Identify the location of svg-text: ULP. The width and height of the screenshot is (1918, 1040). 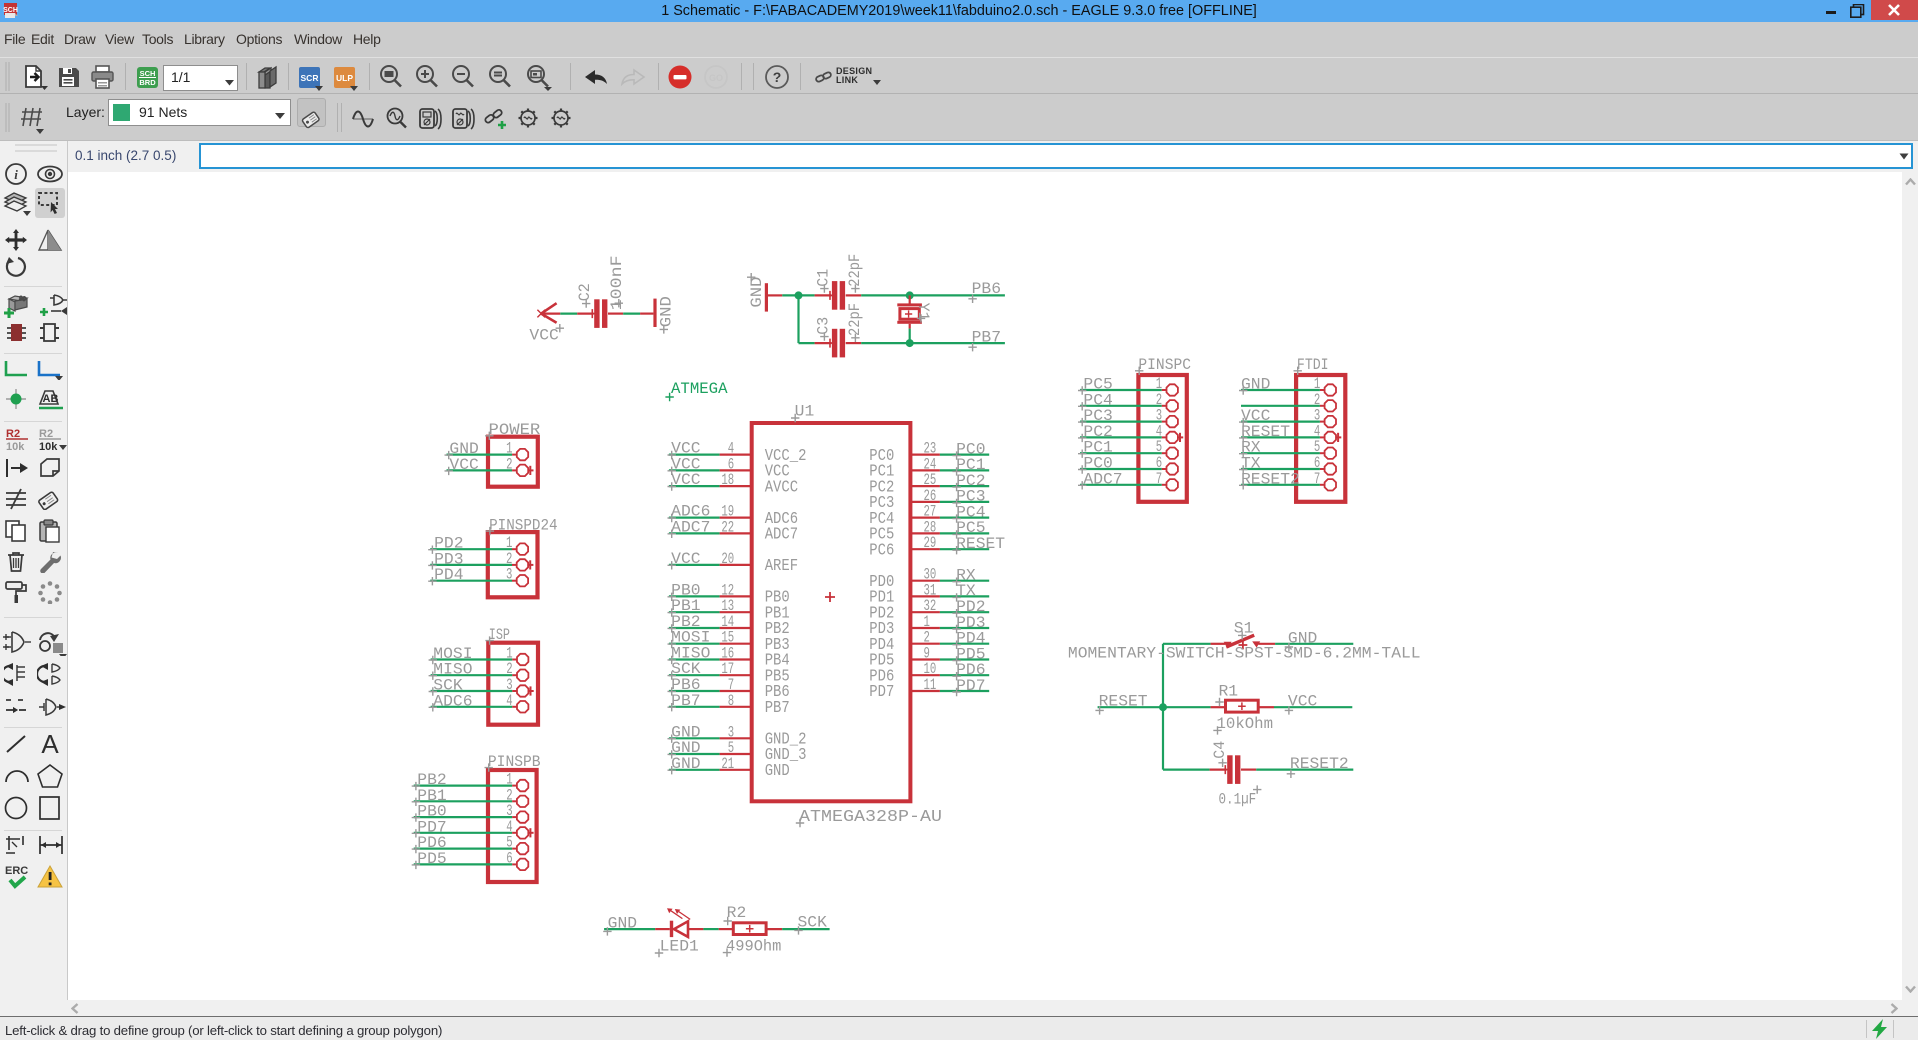
(344, 78).